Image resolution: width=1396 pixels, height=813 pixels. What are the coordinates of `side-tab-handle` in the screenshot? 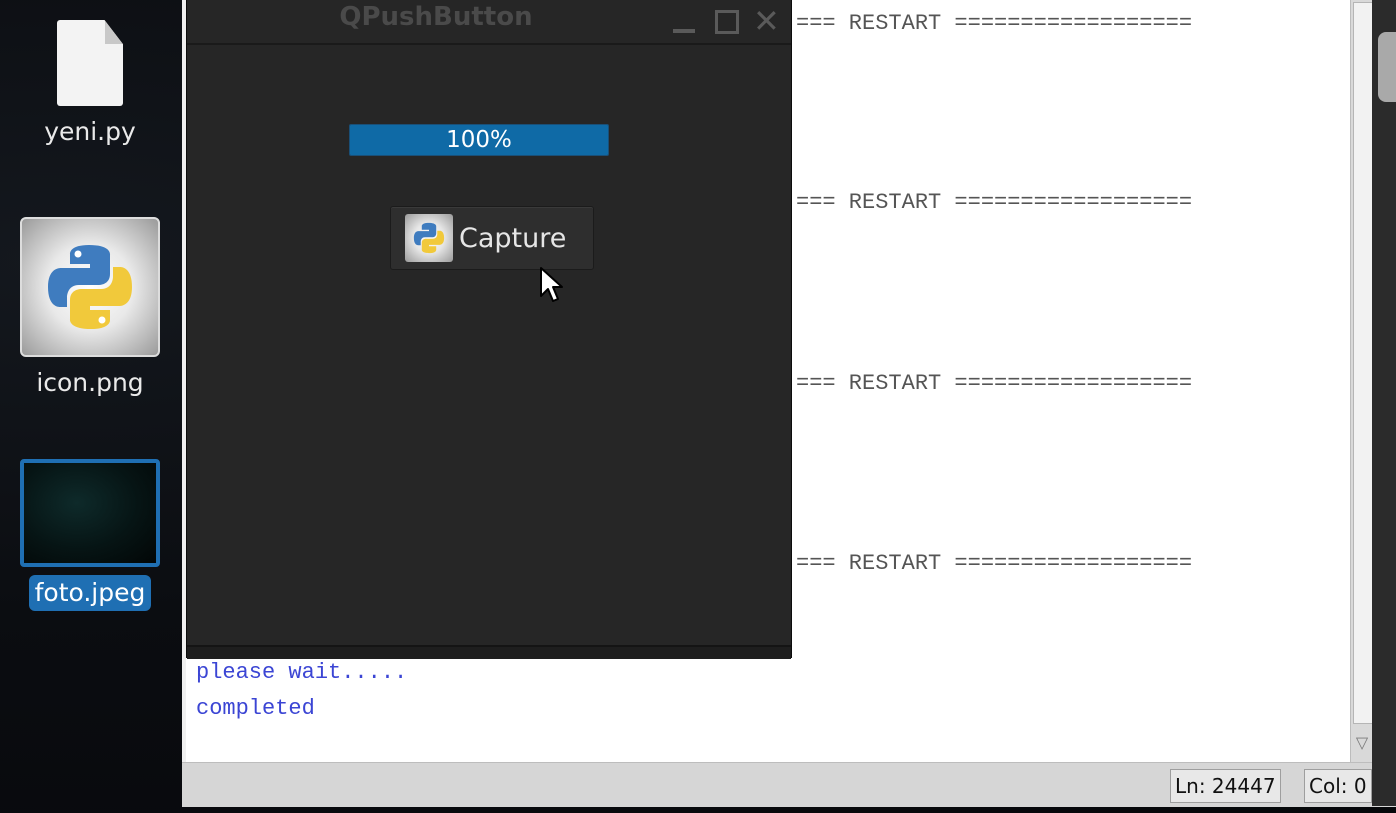 It's located at (1387, 67).